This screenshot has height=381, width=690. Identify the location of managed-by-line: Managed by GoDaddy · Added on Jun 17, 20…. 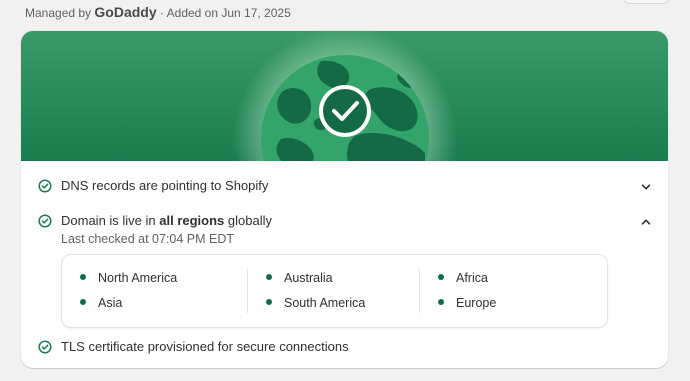
(158, 12).